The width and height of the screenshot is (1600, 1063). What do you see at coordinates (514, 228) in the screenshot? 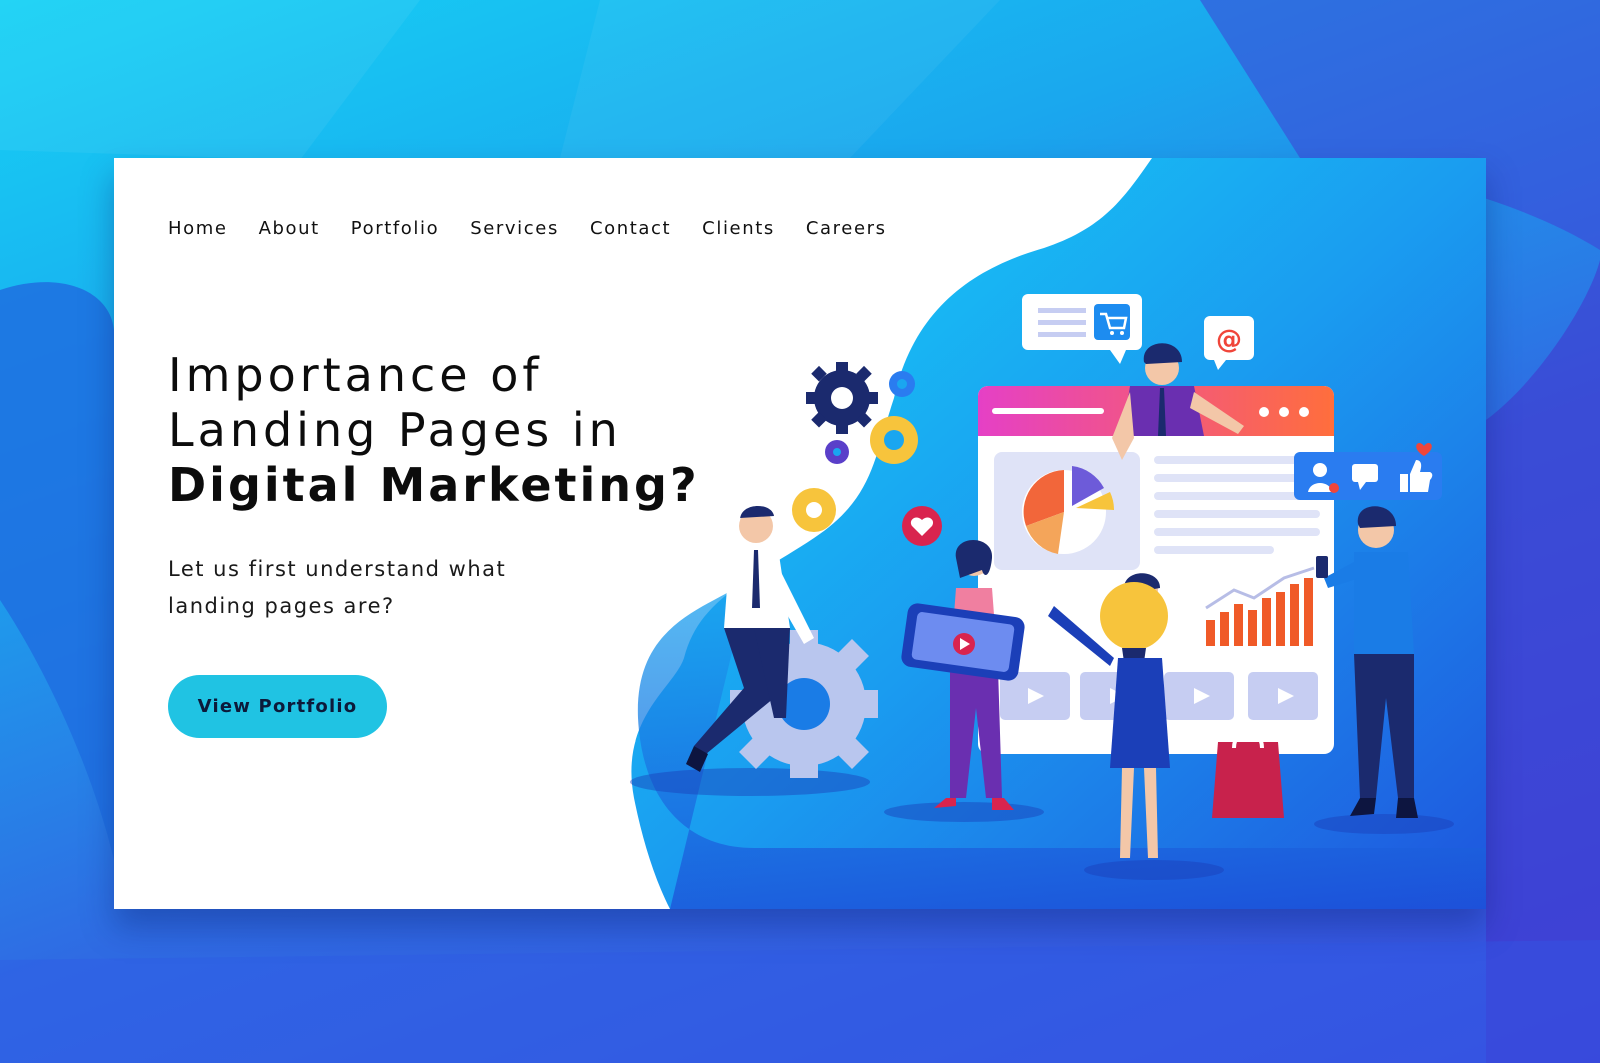
I see `nav-link-services: Services` at bounding box center [514, 228].